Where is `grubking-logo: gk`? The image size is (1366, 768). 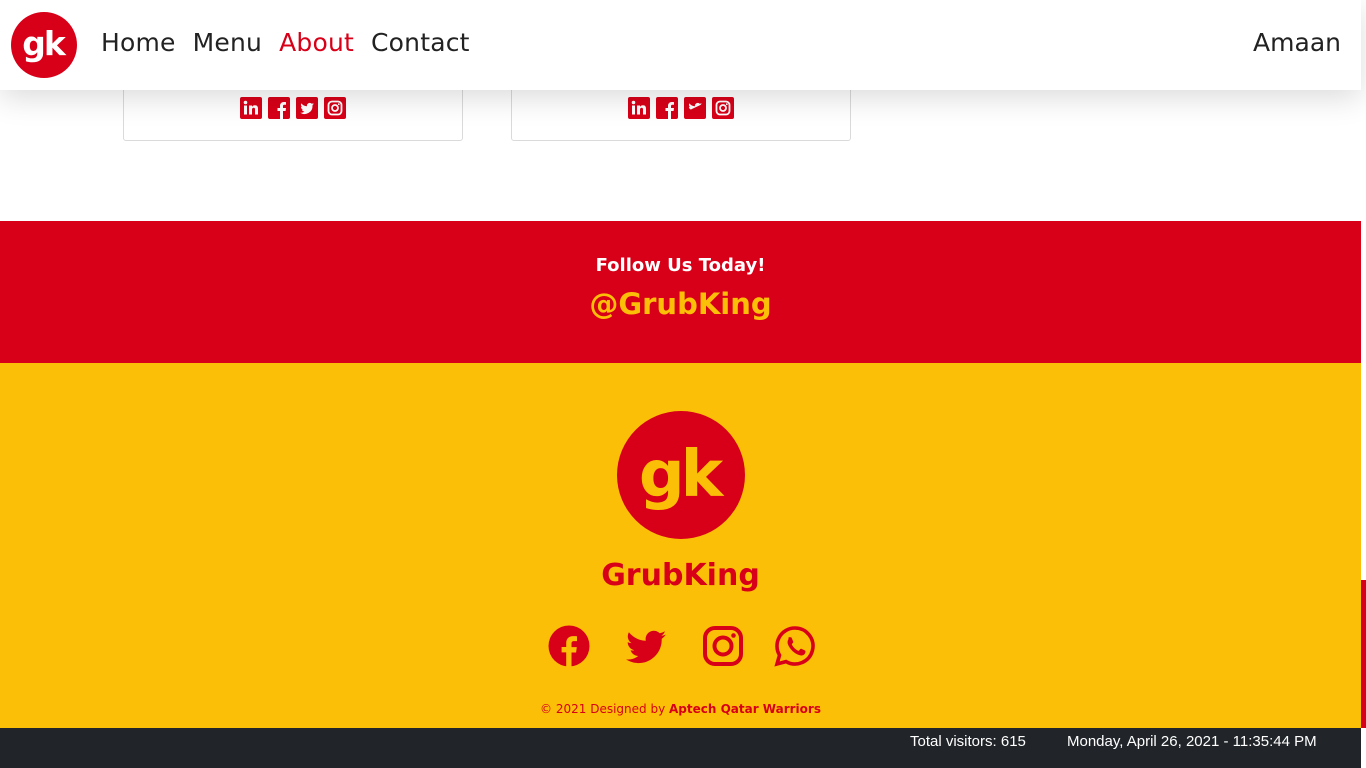
grubking-logo: gk is located at coordinates (44, 45).